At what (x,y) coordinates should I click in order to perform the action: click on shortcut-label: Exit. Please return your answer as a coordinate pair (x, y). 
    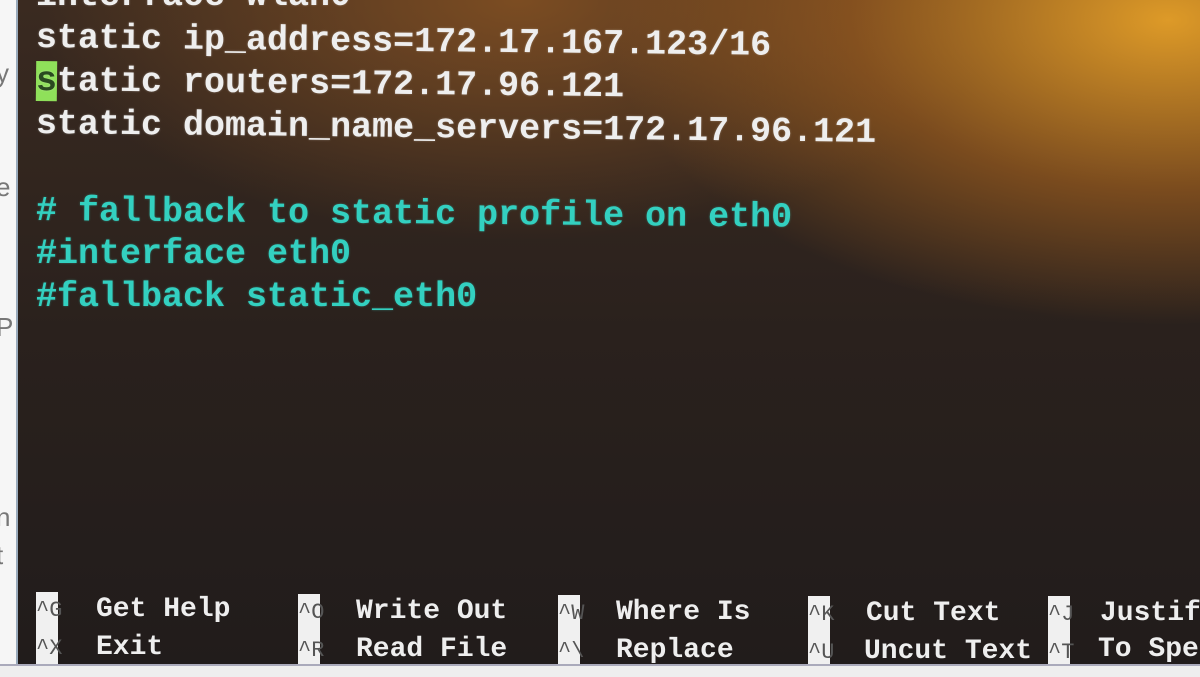
    Looking at the image, I should click on (130, 647).